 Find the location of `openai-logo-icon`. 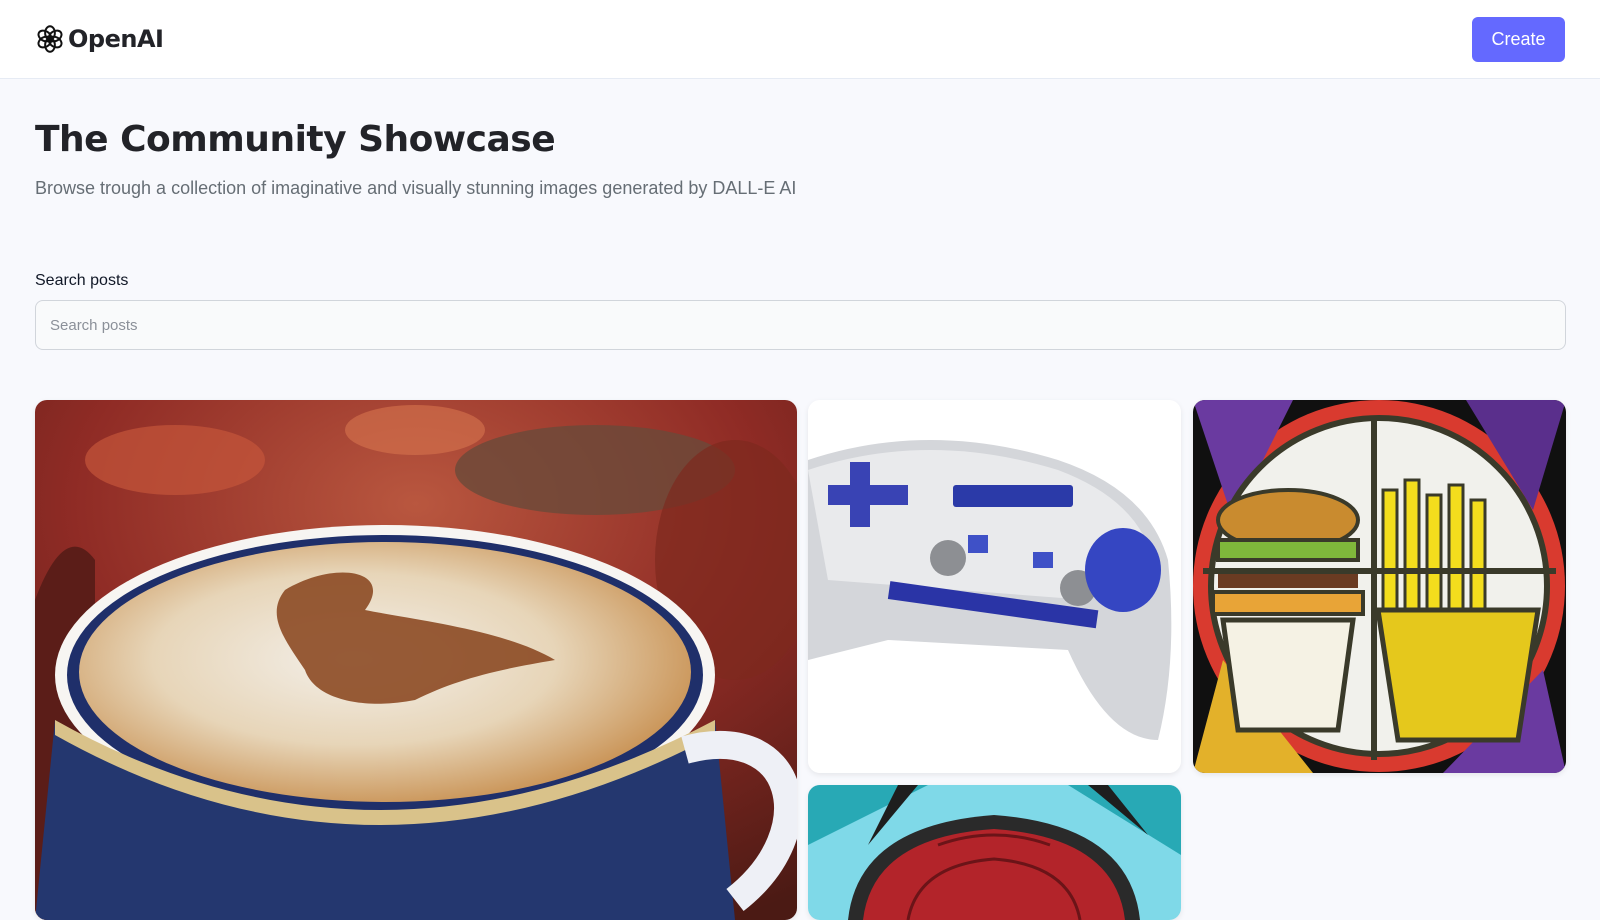

openai-logo-icon is located at coordinates (50, 39).